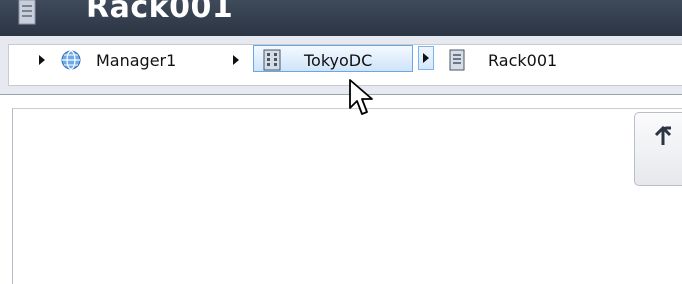 The width and height of the screenshot is (682, 284). Describe the element at coordinates (523, 60) in the screenshot. I see `breadcrumb-label: Rack001` at that location.